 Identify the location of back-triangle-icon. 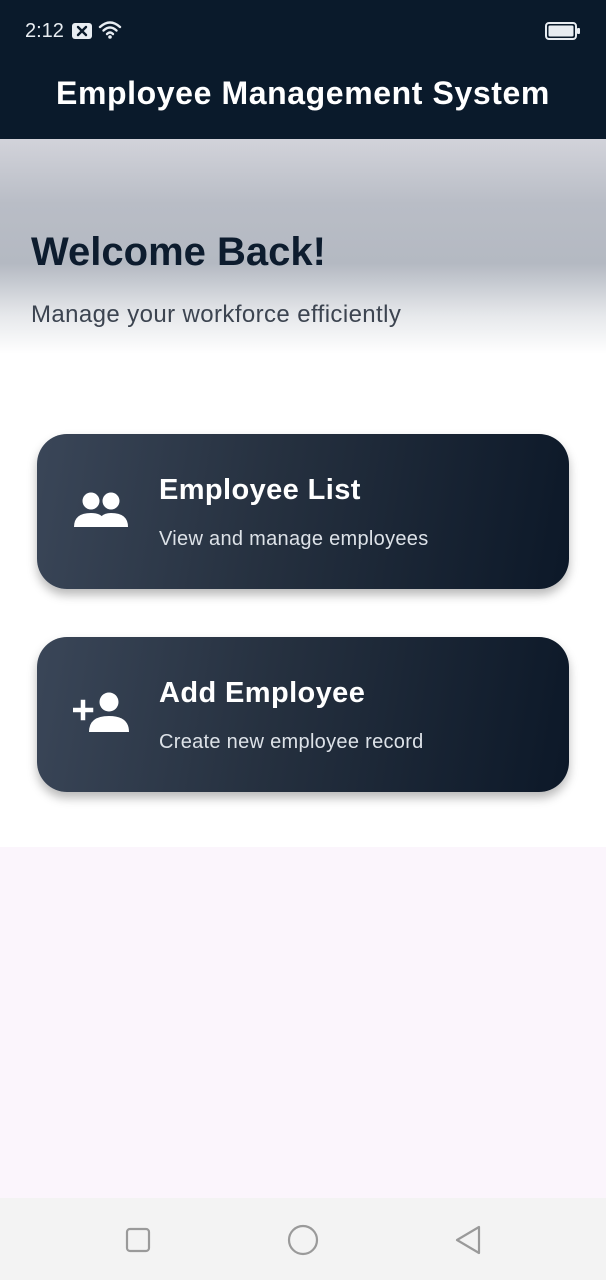
(468, 1240).